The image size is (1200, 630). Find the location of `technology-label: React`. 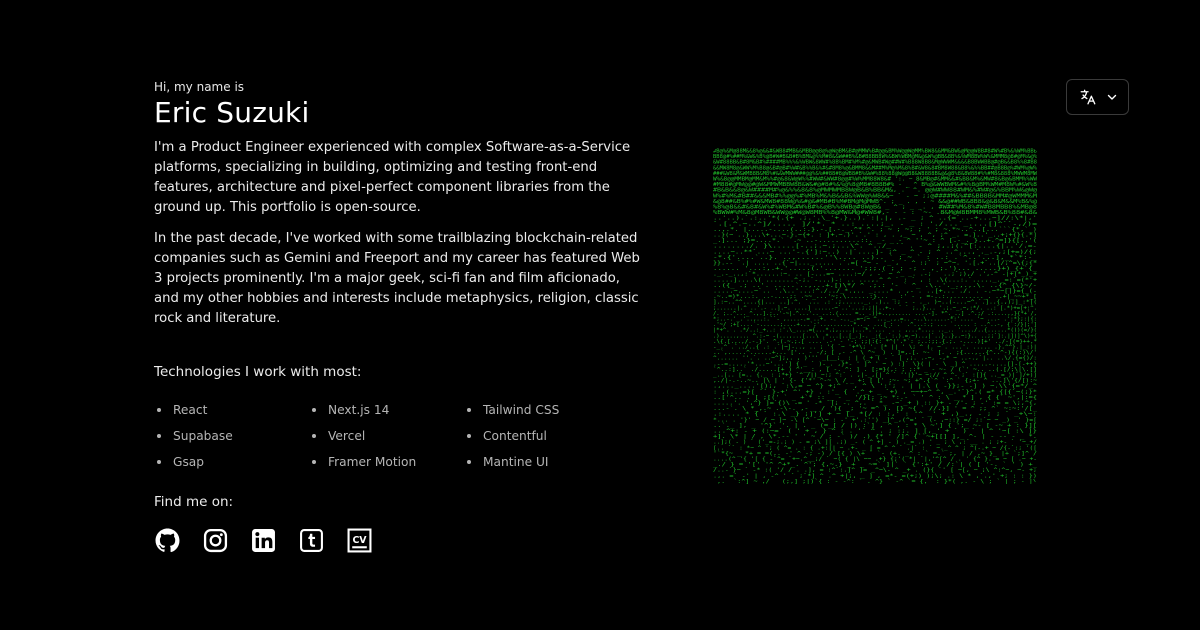

technology-label: React is located at coordinates (190, 410).